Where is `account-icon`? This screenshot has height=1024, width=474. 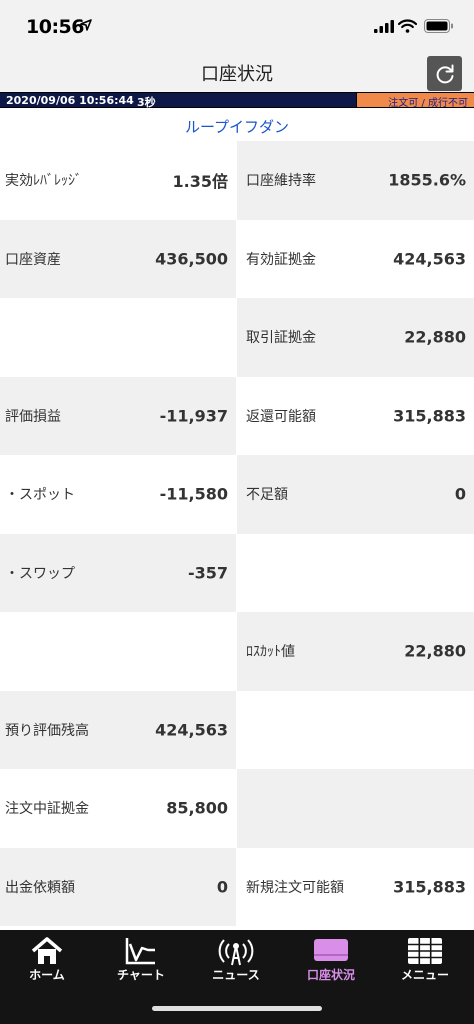
account-icon is located at coordinates (331, 950).